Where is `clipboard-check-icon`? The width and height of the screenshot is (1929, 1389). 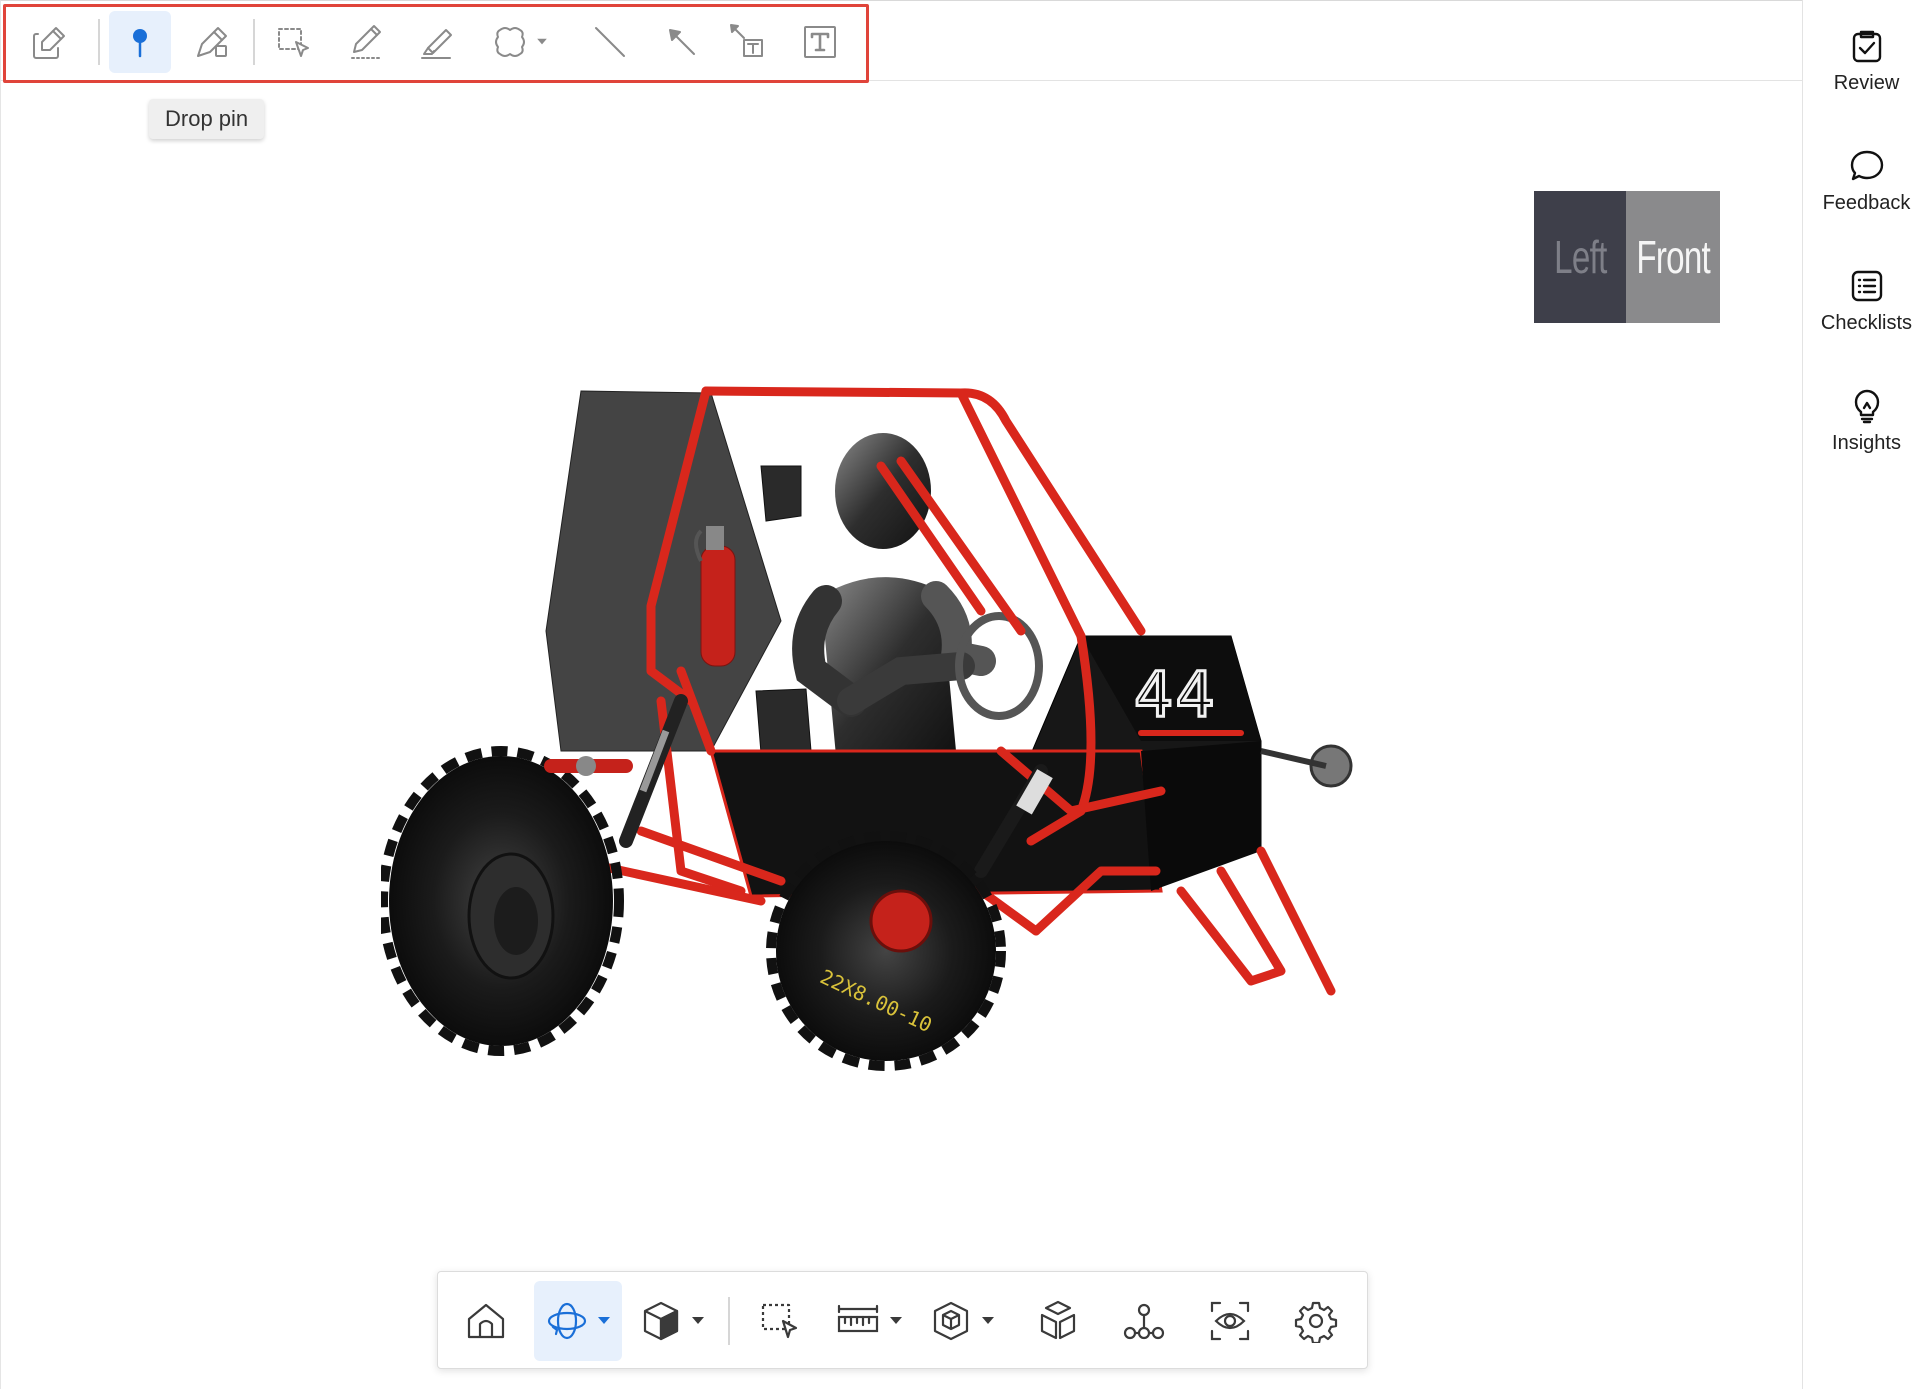
clipboard-check-icon is located at coordinates (1866, 46).